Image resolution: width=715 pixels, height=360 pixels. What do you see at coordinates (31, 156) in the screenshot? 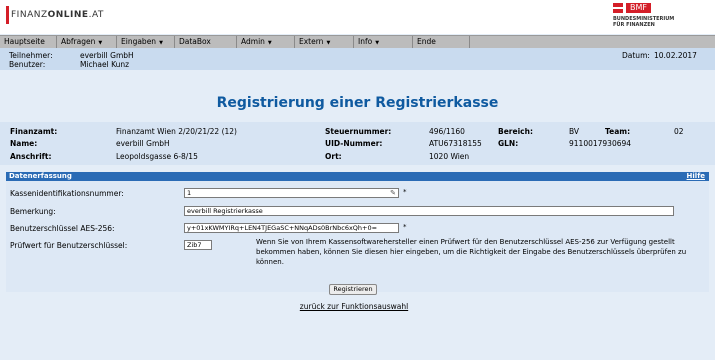
I see `anschrift-label: Anschrift:` at bounding box center [31, 156].